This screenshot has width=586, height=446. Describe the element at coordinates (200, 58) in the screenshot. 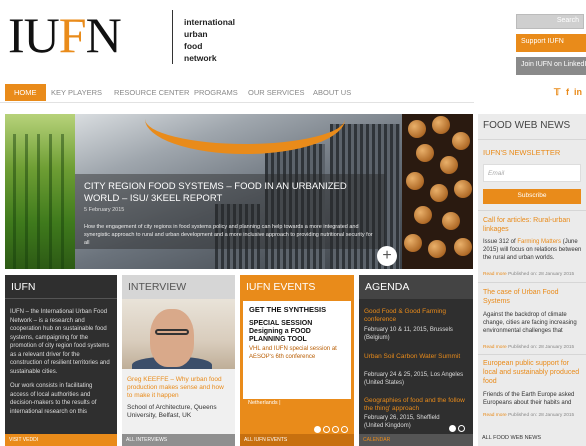

I see `tagline-line: network` at that location.